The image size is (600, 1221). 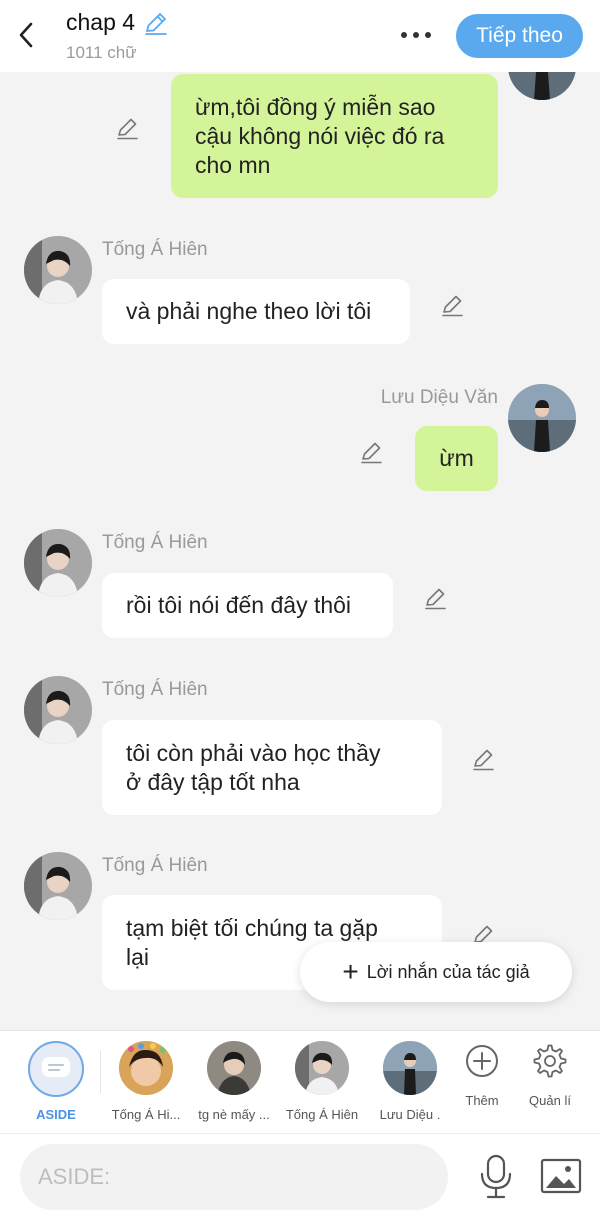 What do you see at coordinates (239, 605) in the screenshot?
I see `message-text: rồi tôi nói đến đây thôi` at bounding box center [239, 605].